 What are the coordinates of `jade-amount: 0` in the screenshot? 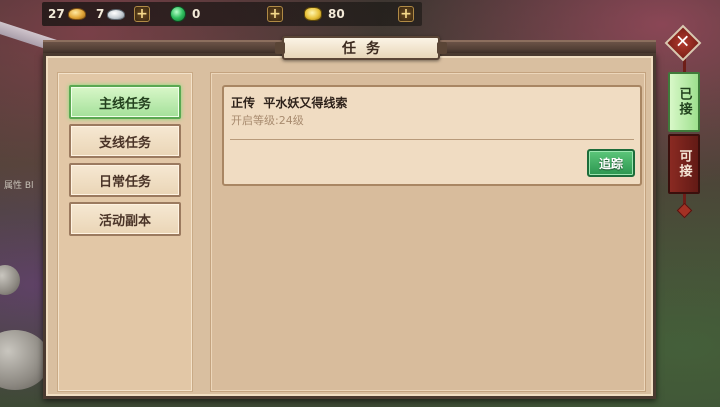 It's located at (196, 14).